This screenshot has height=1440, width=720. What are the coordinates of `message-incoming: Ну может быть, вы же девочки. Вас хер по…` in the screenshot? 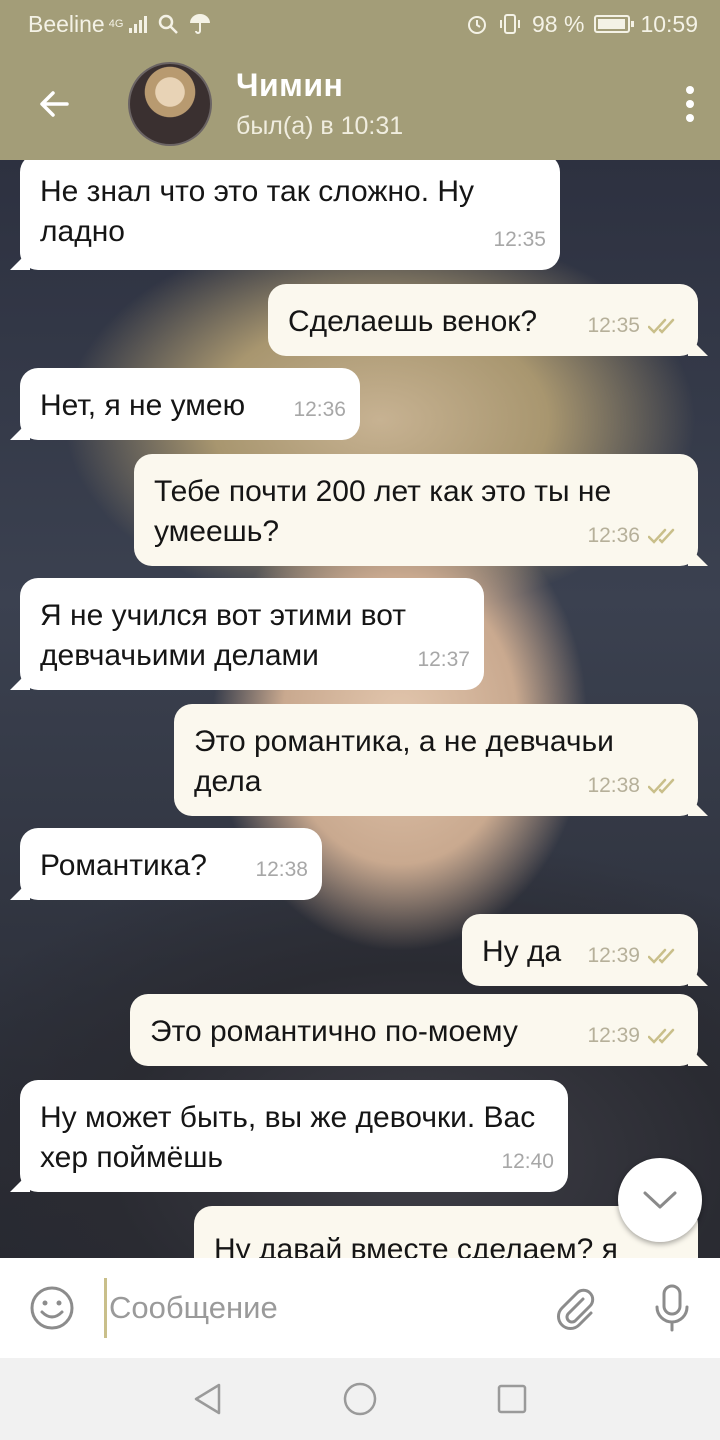 It's located at (294, 1136).